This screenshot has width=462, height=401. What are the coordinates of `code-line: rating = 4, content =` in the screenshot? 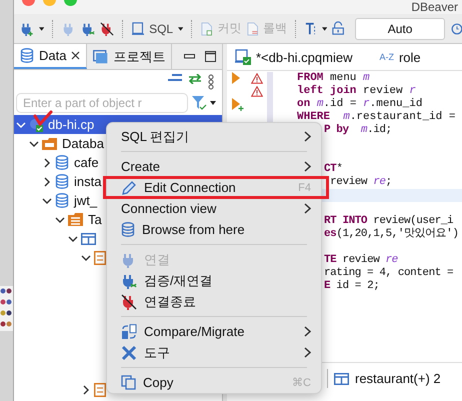 It's located at (389, 273).